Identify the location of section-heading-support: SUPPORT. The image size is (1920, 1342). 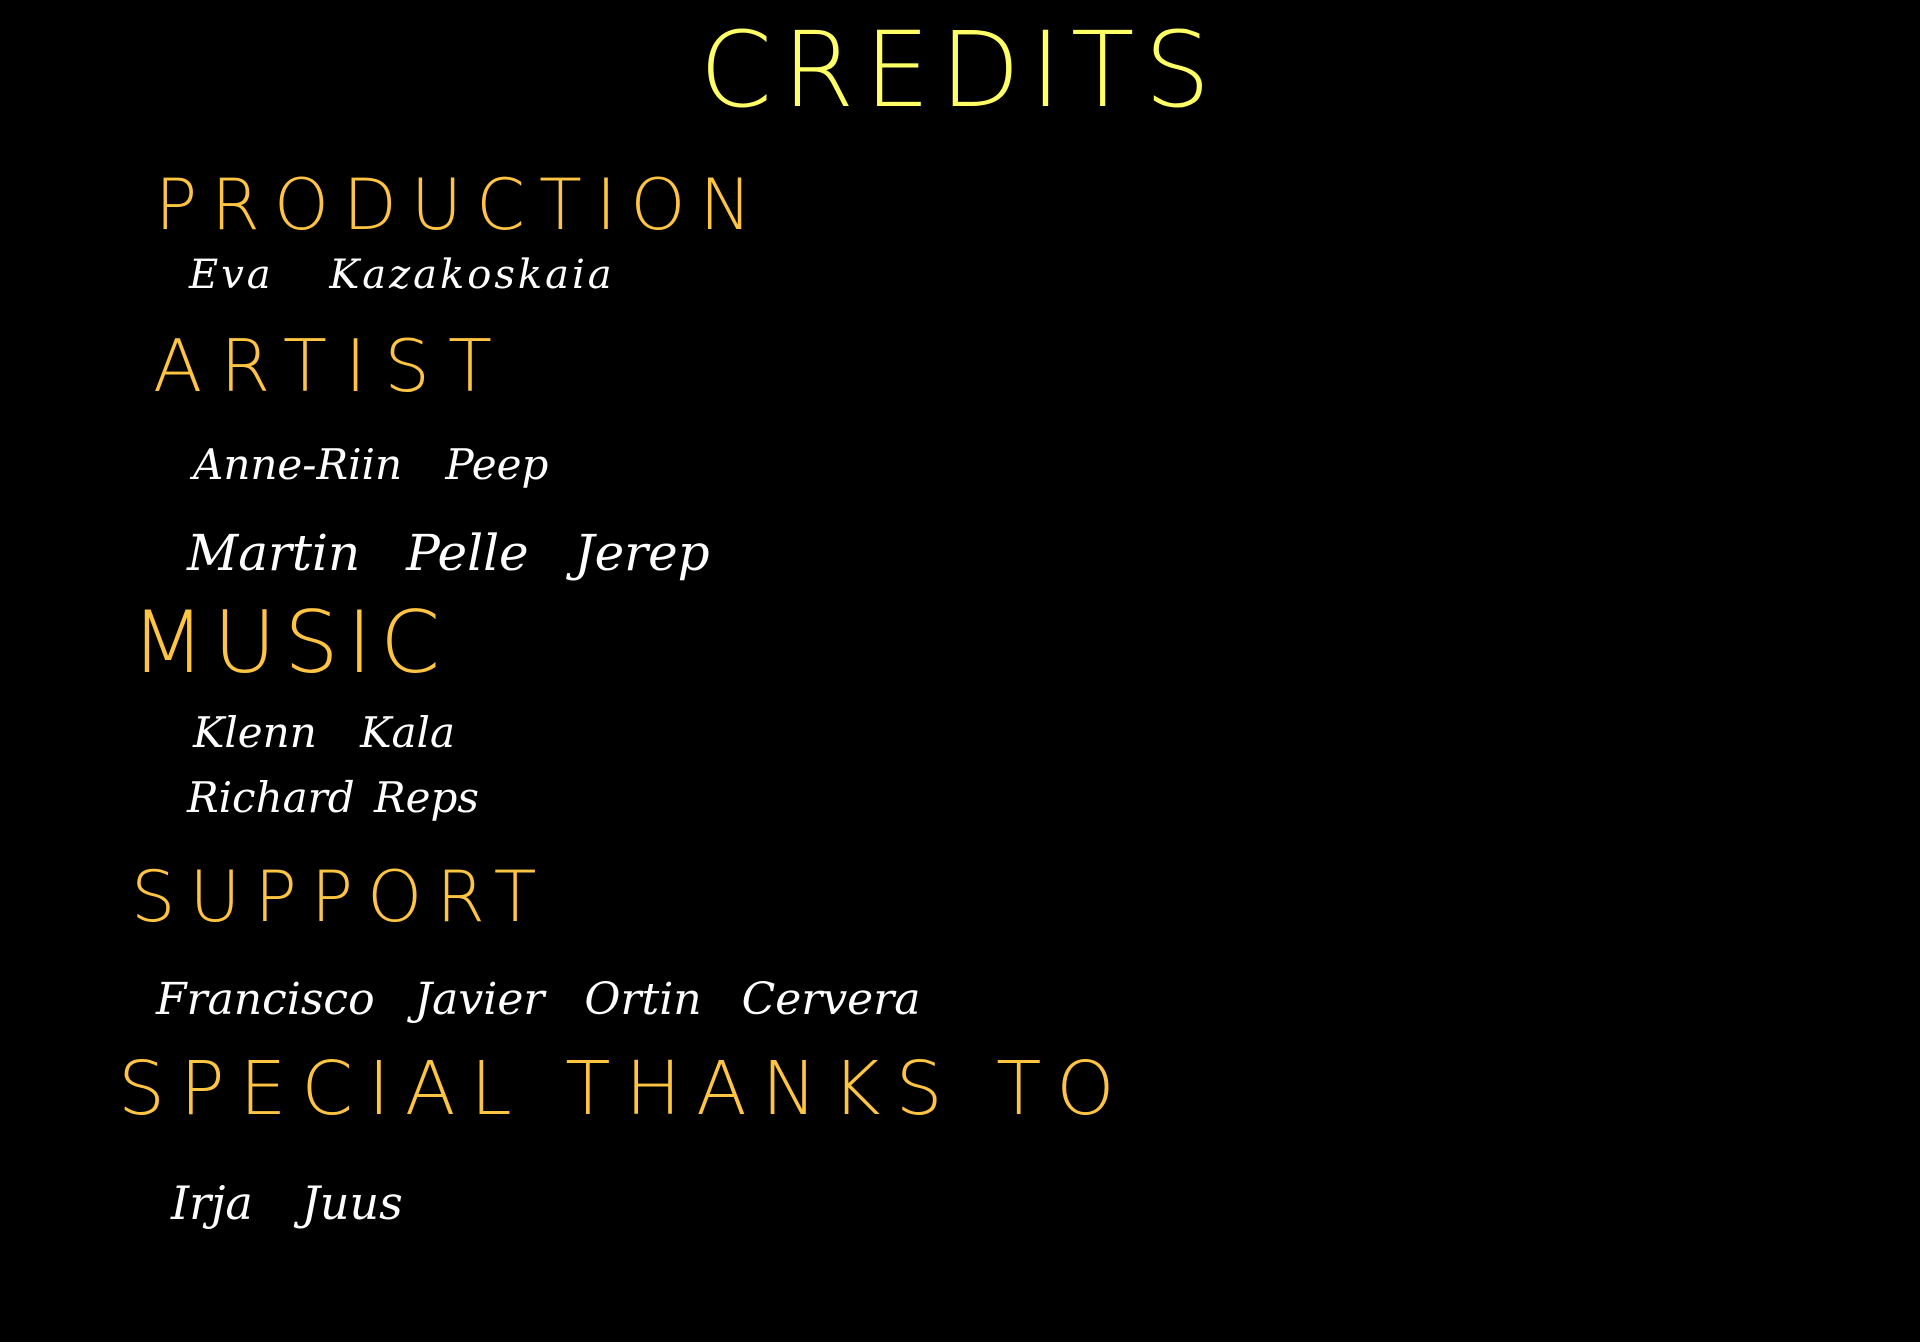
(341, 897).